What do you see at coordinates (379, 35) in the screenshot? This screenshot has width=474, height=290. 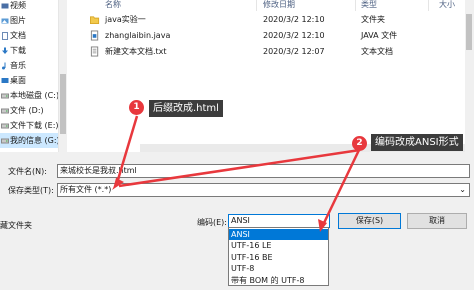 I see `file-type: JAVA 文件` at bounding box center [379, 35].